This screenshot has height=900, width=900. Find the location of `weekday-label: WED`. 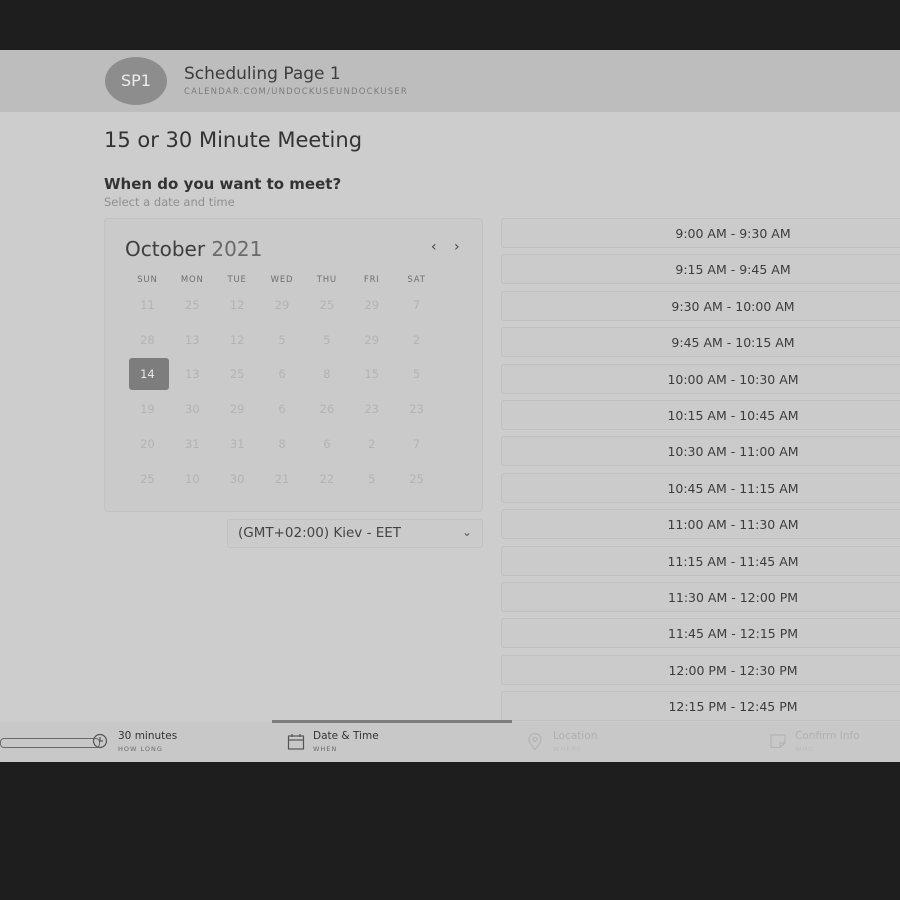

weekday-label: WED is located at coordinates (282, 280).